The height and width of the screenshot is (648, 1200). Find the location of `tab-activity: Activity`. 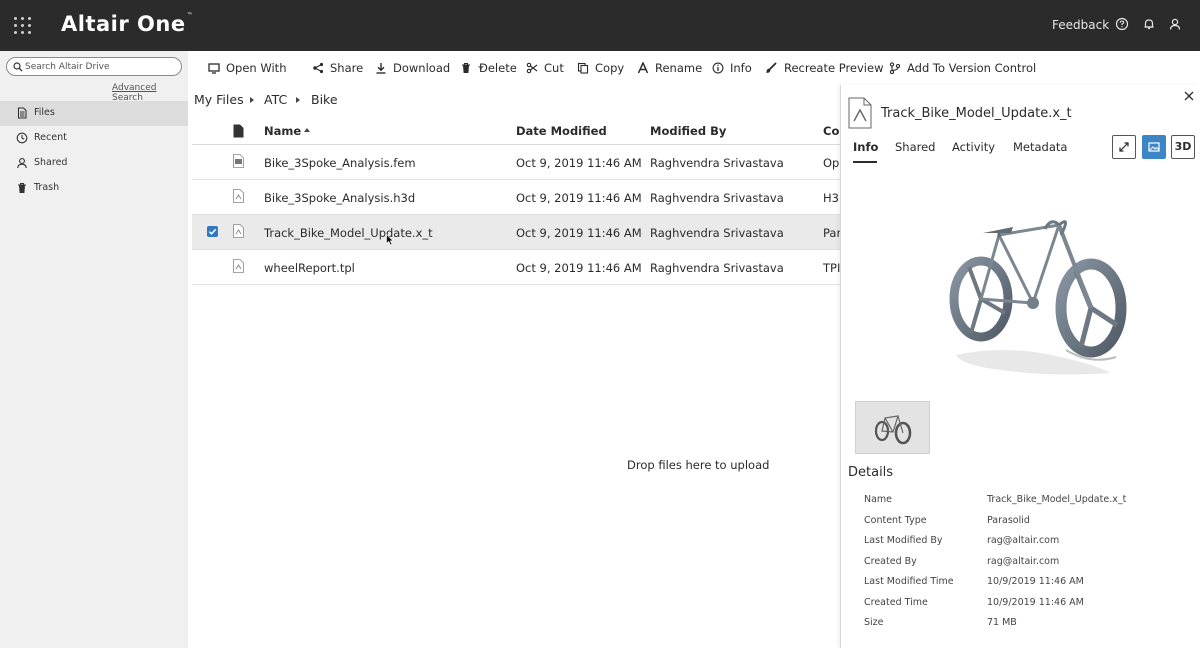

tab-activity: Activity is located at coordinates (973, 147).